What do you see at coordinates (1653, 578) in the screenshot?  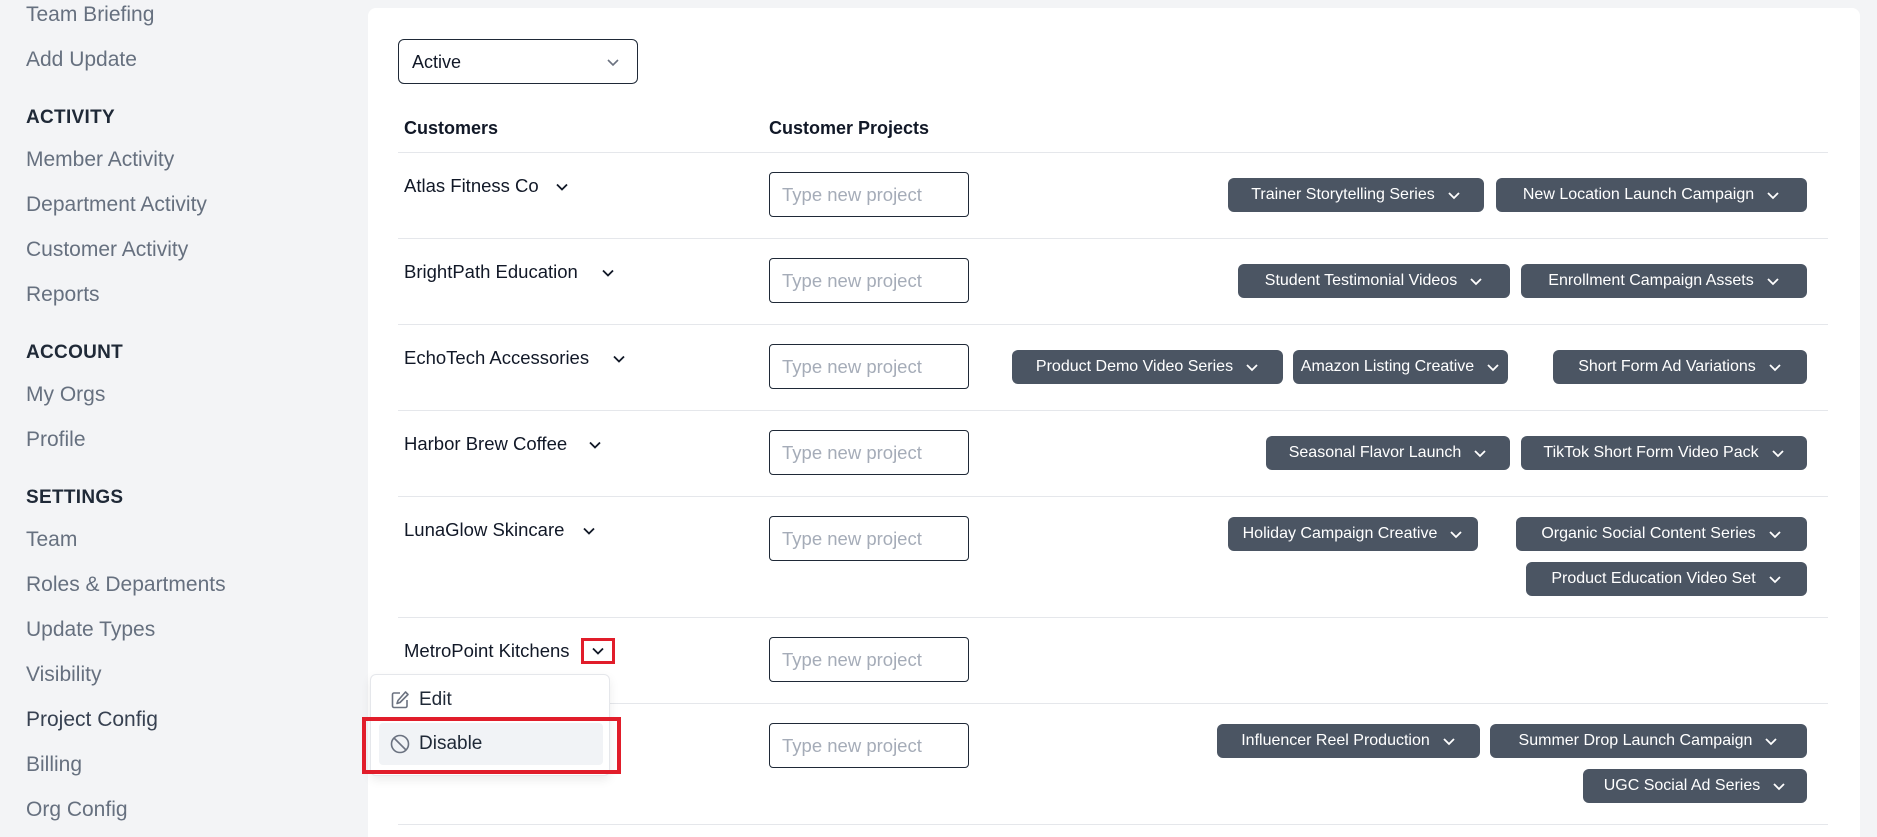 I see `project-pill-label: Product Education Video Set` at bounding box center [1653, 578].